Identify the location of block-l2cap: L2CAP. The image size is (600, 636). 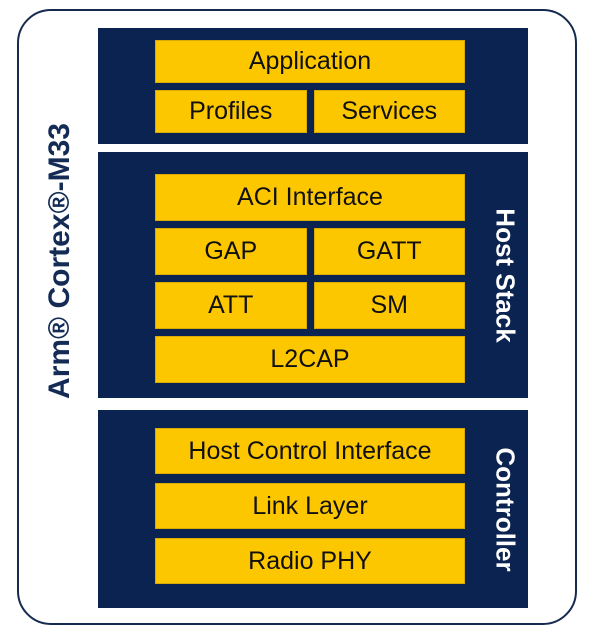
(310, 359).